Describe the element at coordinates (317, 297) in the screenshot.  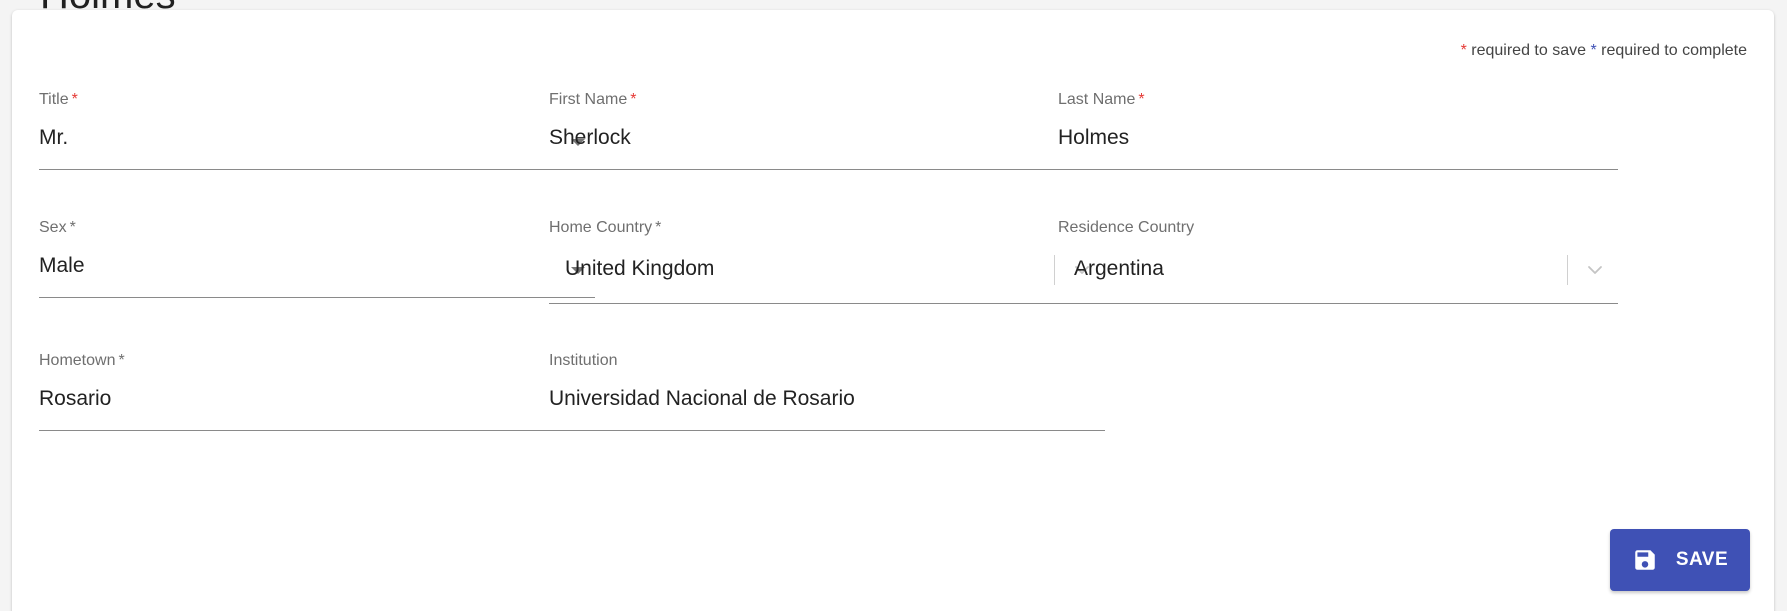
I see `sex-underline` at that location.